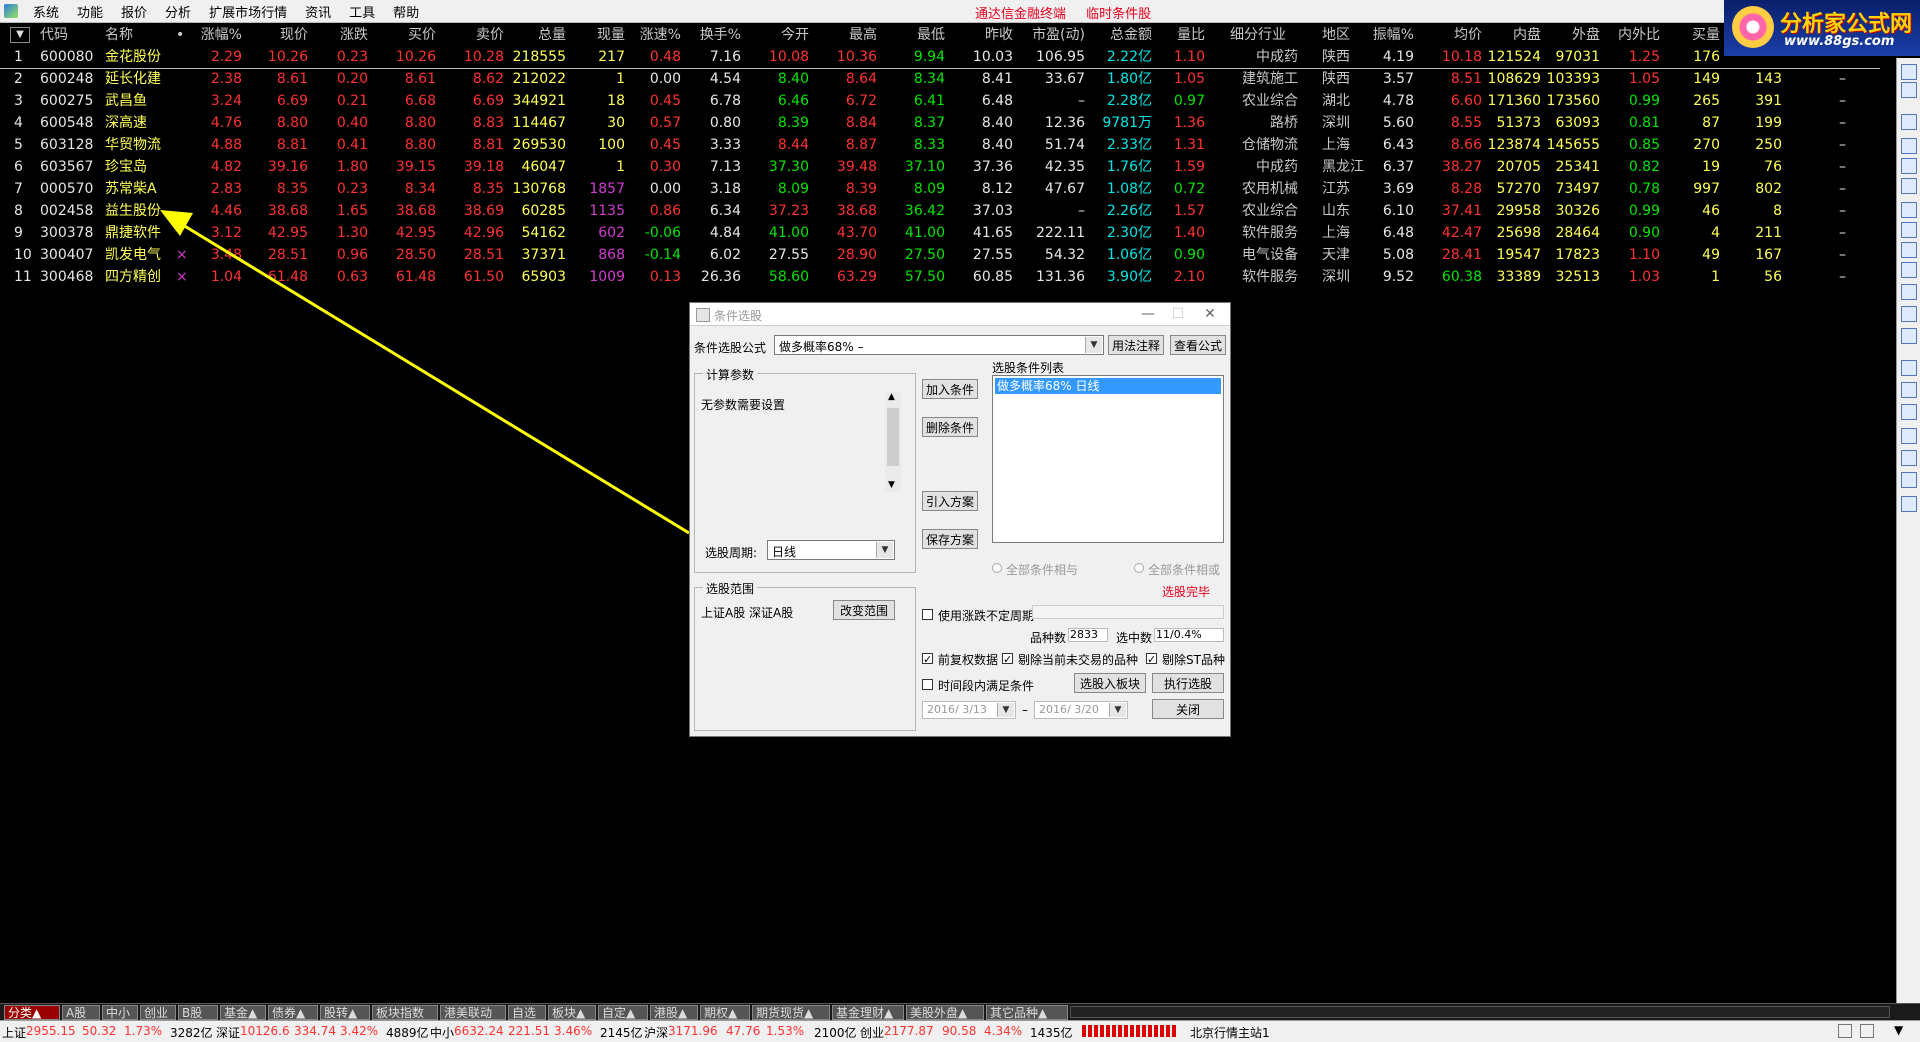 Image resolution: width=1920 pixels, height=1042 pixels. What do you see at coordinates (75, 35) in the screenshot?
I see `header-code: 代码` at bounding box center [75, 35].